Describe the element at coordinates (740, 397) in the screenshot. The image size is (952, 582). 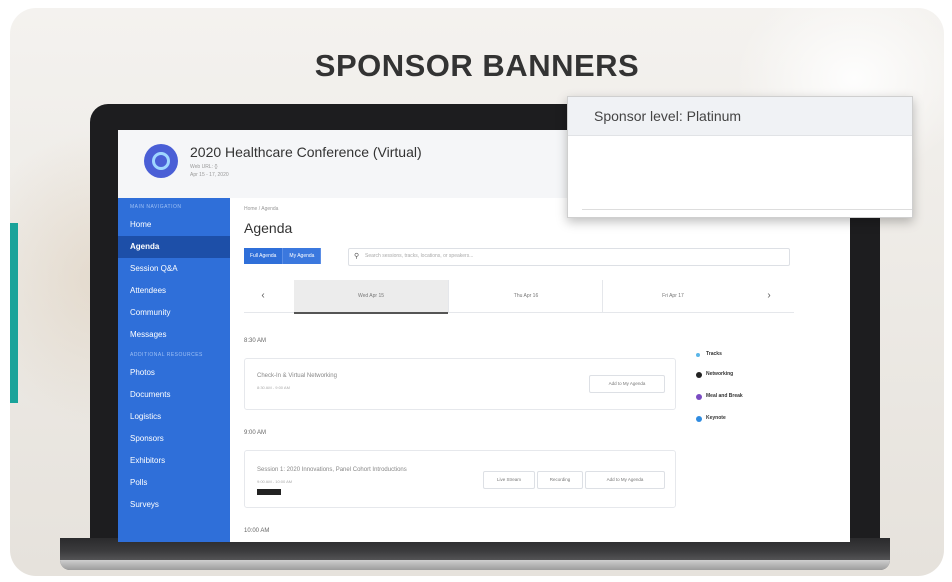
I see `legend-item-meal-break: Meal and Break` at that location.